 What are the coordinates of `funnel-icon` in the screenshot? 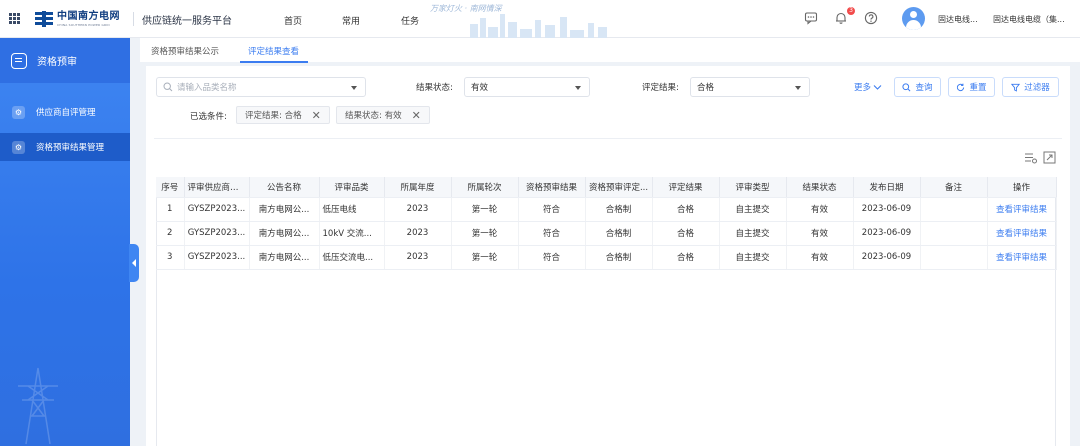 It's located at (1016, 87).